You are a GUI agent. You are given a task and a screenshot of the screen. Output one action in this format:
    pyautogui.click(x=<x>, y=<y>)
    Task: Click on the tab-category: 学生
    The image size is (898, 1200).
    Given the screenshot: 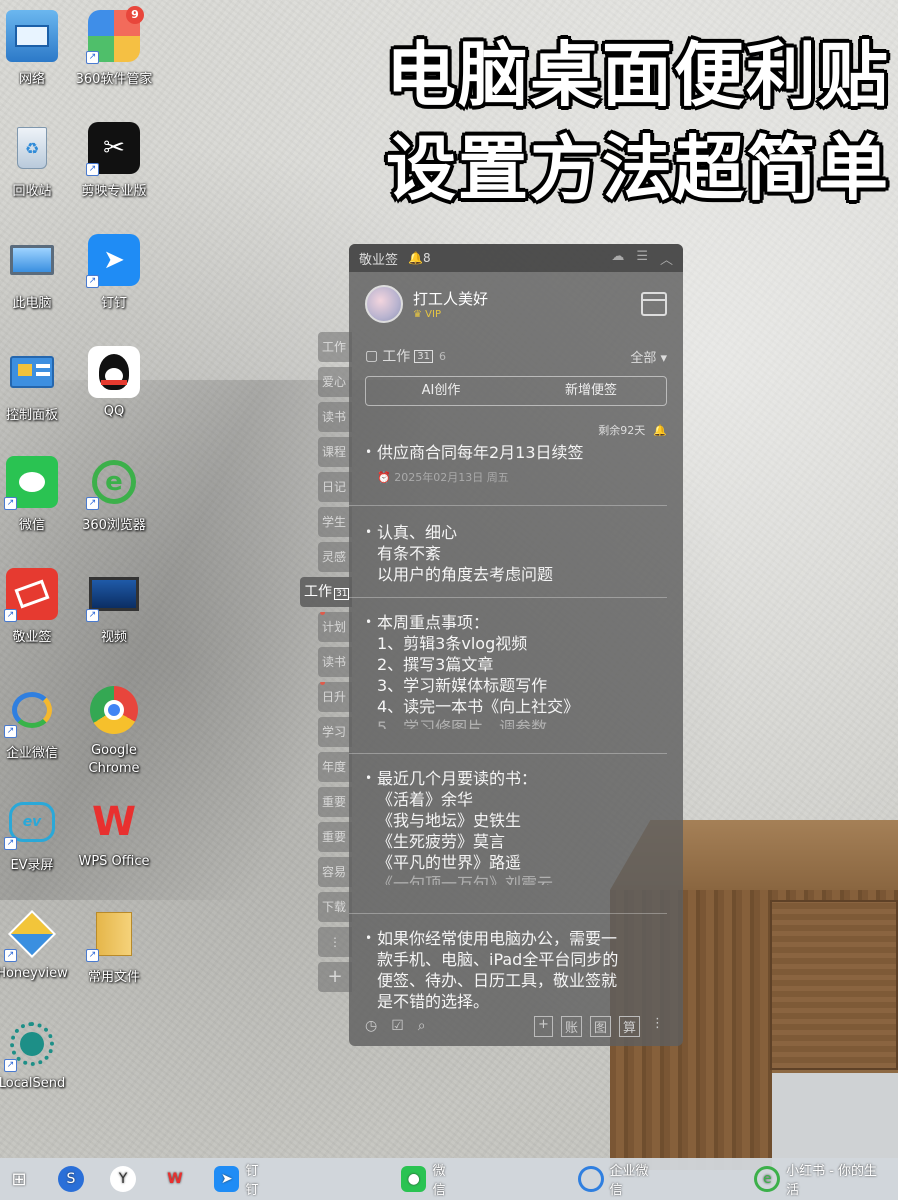 What is the action you would take?
    pyautogui.click(x=335, y=522)
    